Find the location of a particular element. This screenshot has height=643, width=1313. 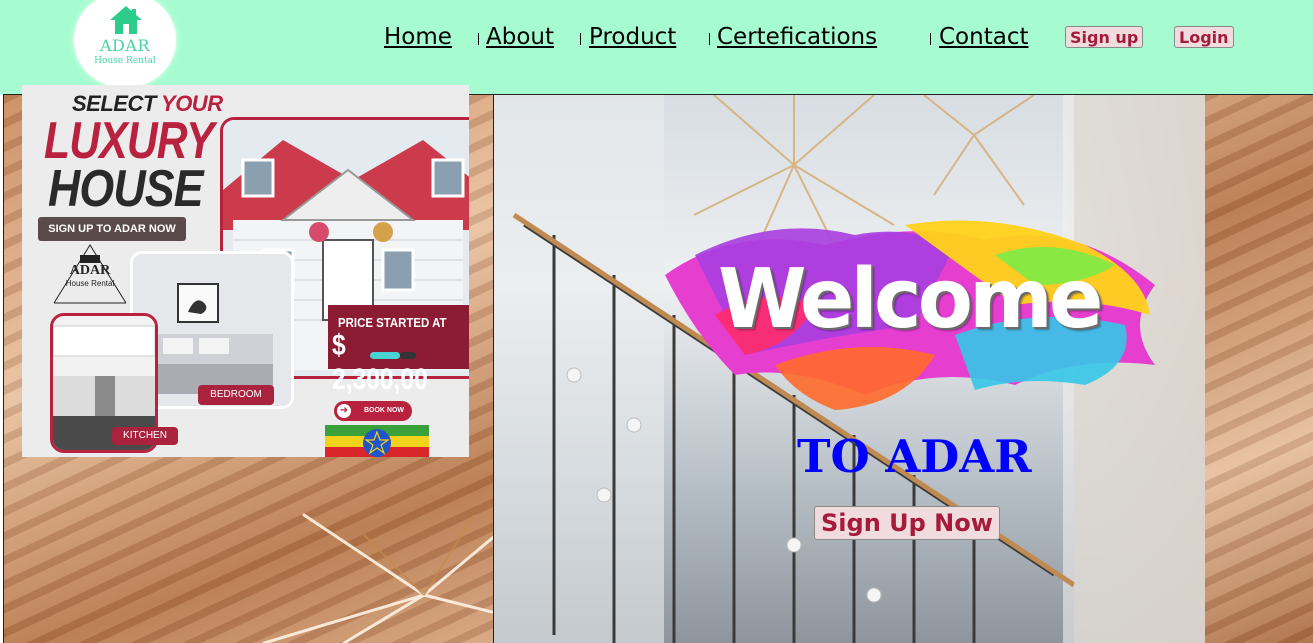

logo-name: ADAR is located at coordinates (125, 45).